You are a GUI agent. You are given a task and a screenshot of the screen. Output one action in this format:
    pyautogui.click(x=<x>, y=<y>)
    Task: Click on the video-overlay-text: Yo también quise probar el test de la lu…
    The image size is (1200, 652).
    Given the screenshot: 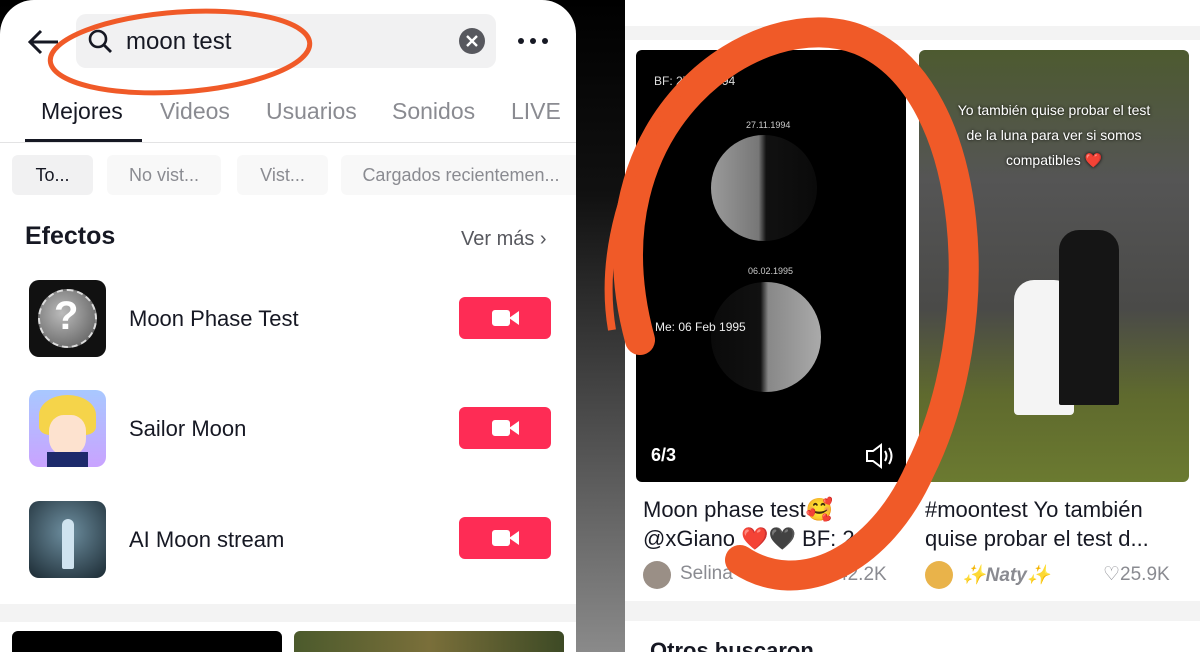 What is the action you would take?
    pyautogui.click(x=1054, y=135)
    